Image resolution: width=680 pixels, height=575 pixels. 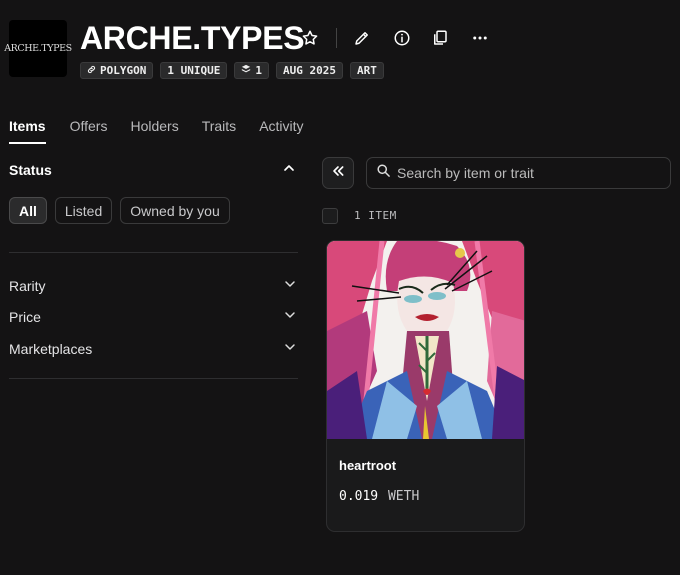 I want to click on tab-activity: Activity, so click(x=281, y=131).